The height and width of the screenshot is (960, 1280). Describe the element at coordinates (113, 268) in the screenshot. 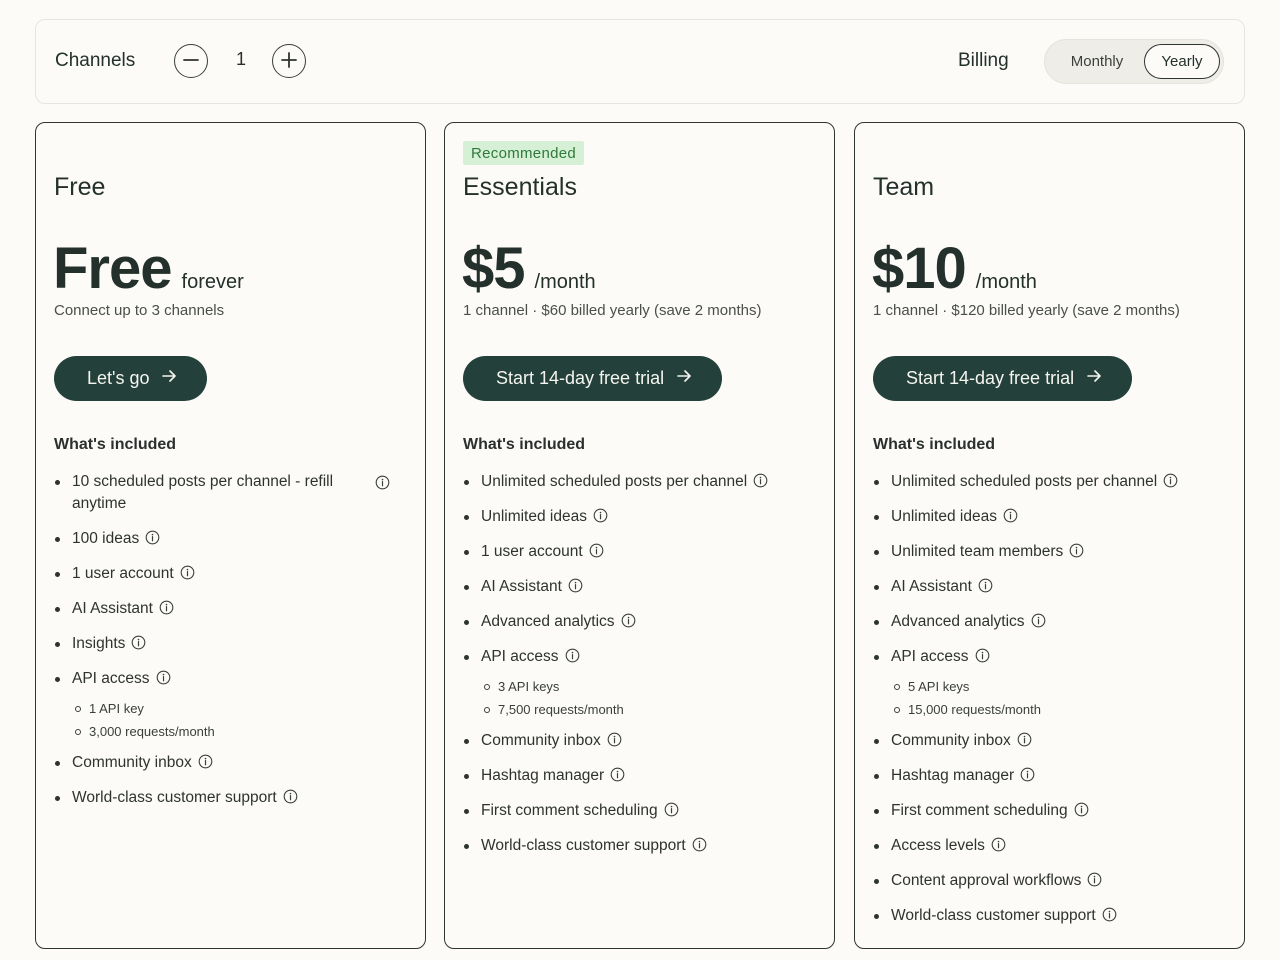

I see `plan-price: Free` at that location.